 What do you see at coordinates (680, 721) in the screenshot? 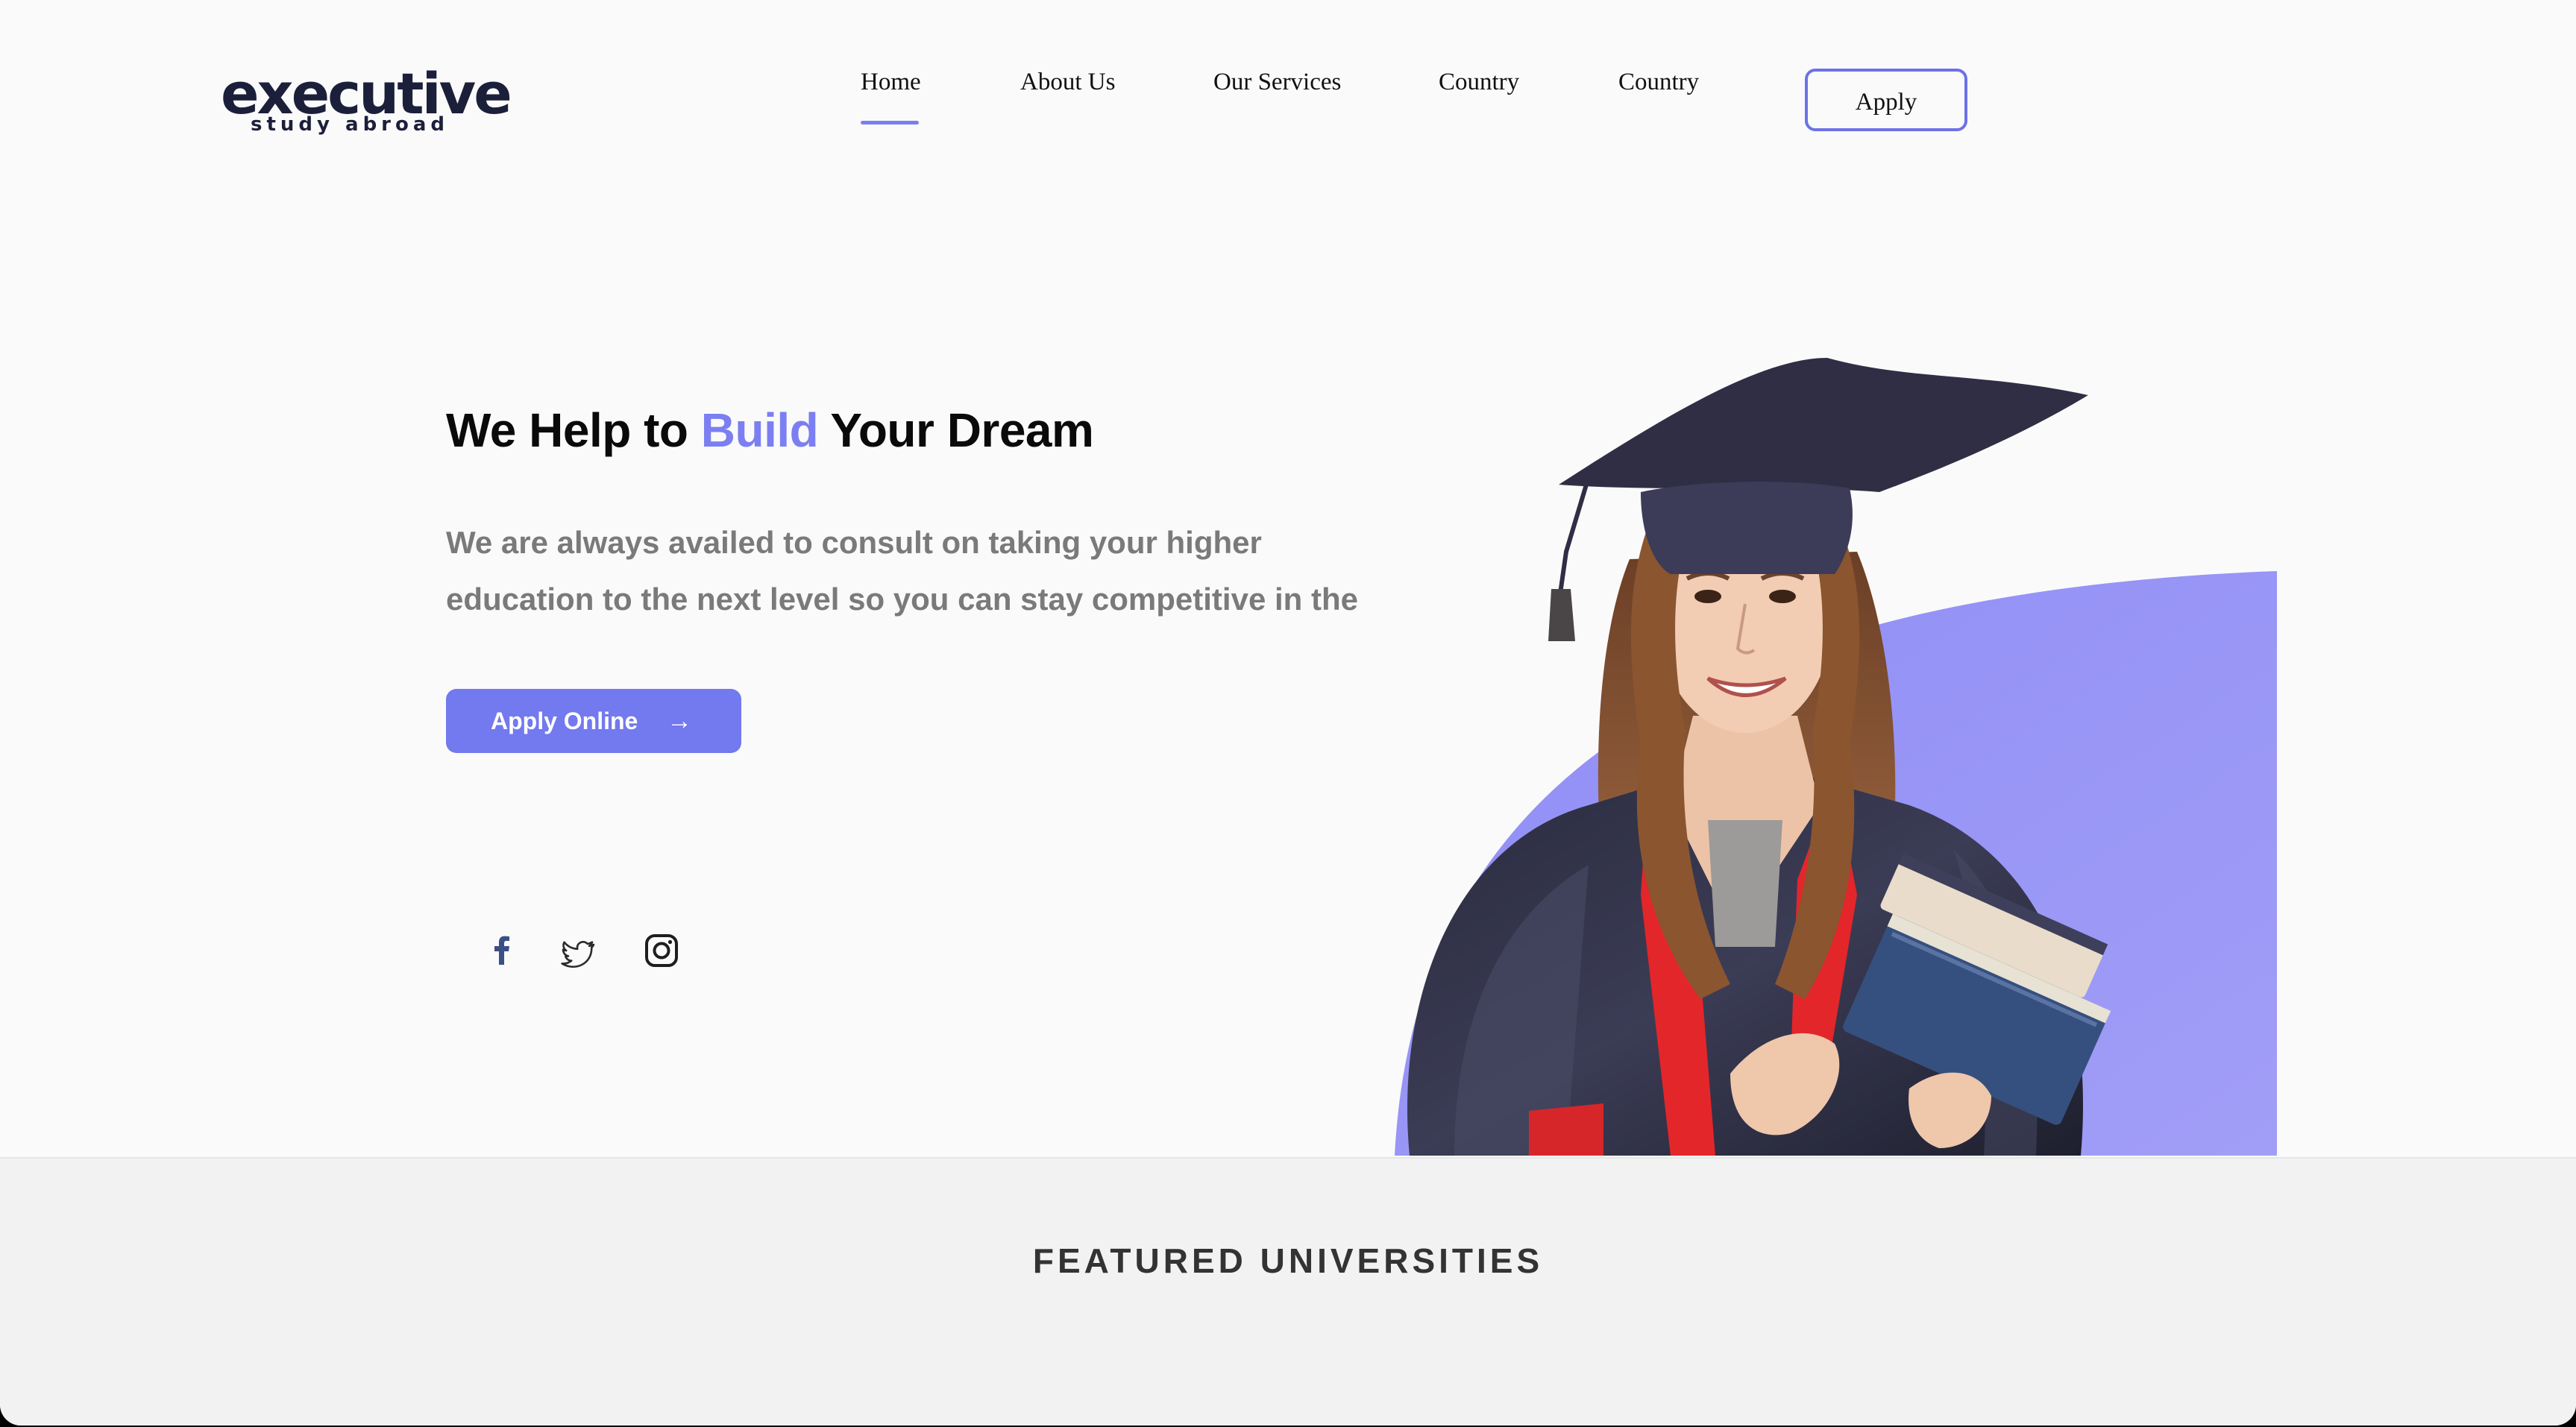
I see `arrow-right-icon: →` at bounding box center [680, 721].